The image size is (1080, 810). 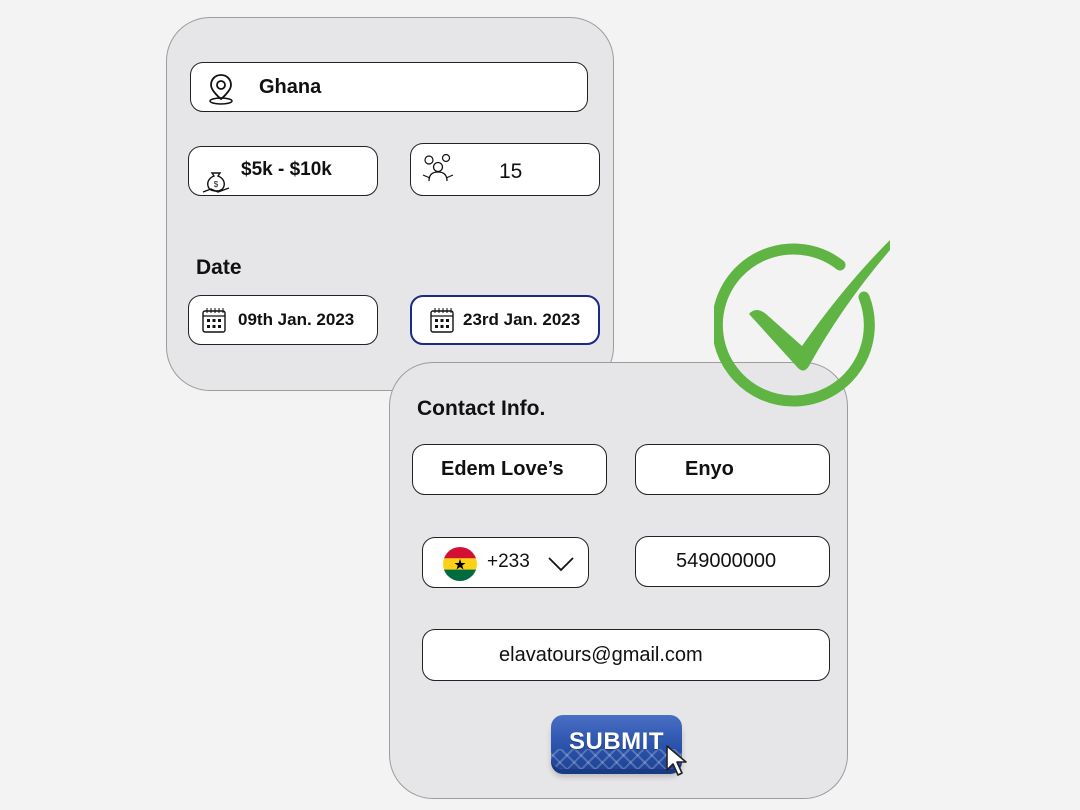 I want to click on email-value: elavatours@gmail.com, so click(x=601, y=655).